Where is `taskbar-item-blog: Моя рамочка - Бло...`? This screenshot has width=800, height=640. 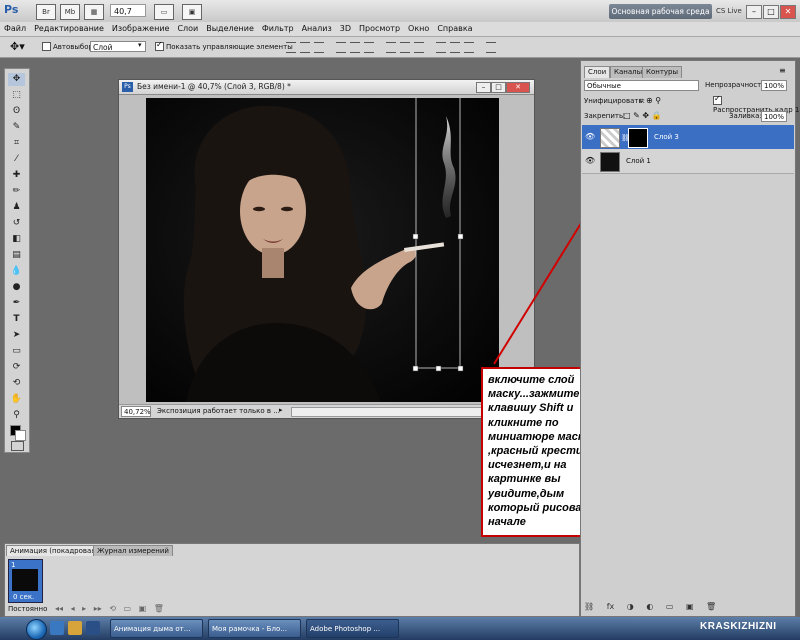 taskbar-item-blog: Моя рамочка - Бло... is located at coordinates (254, 628).